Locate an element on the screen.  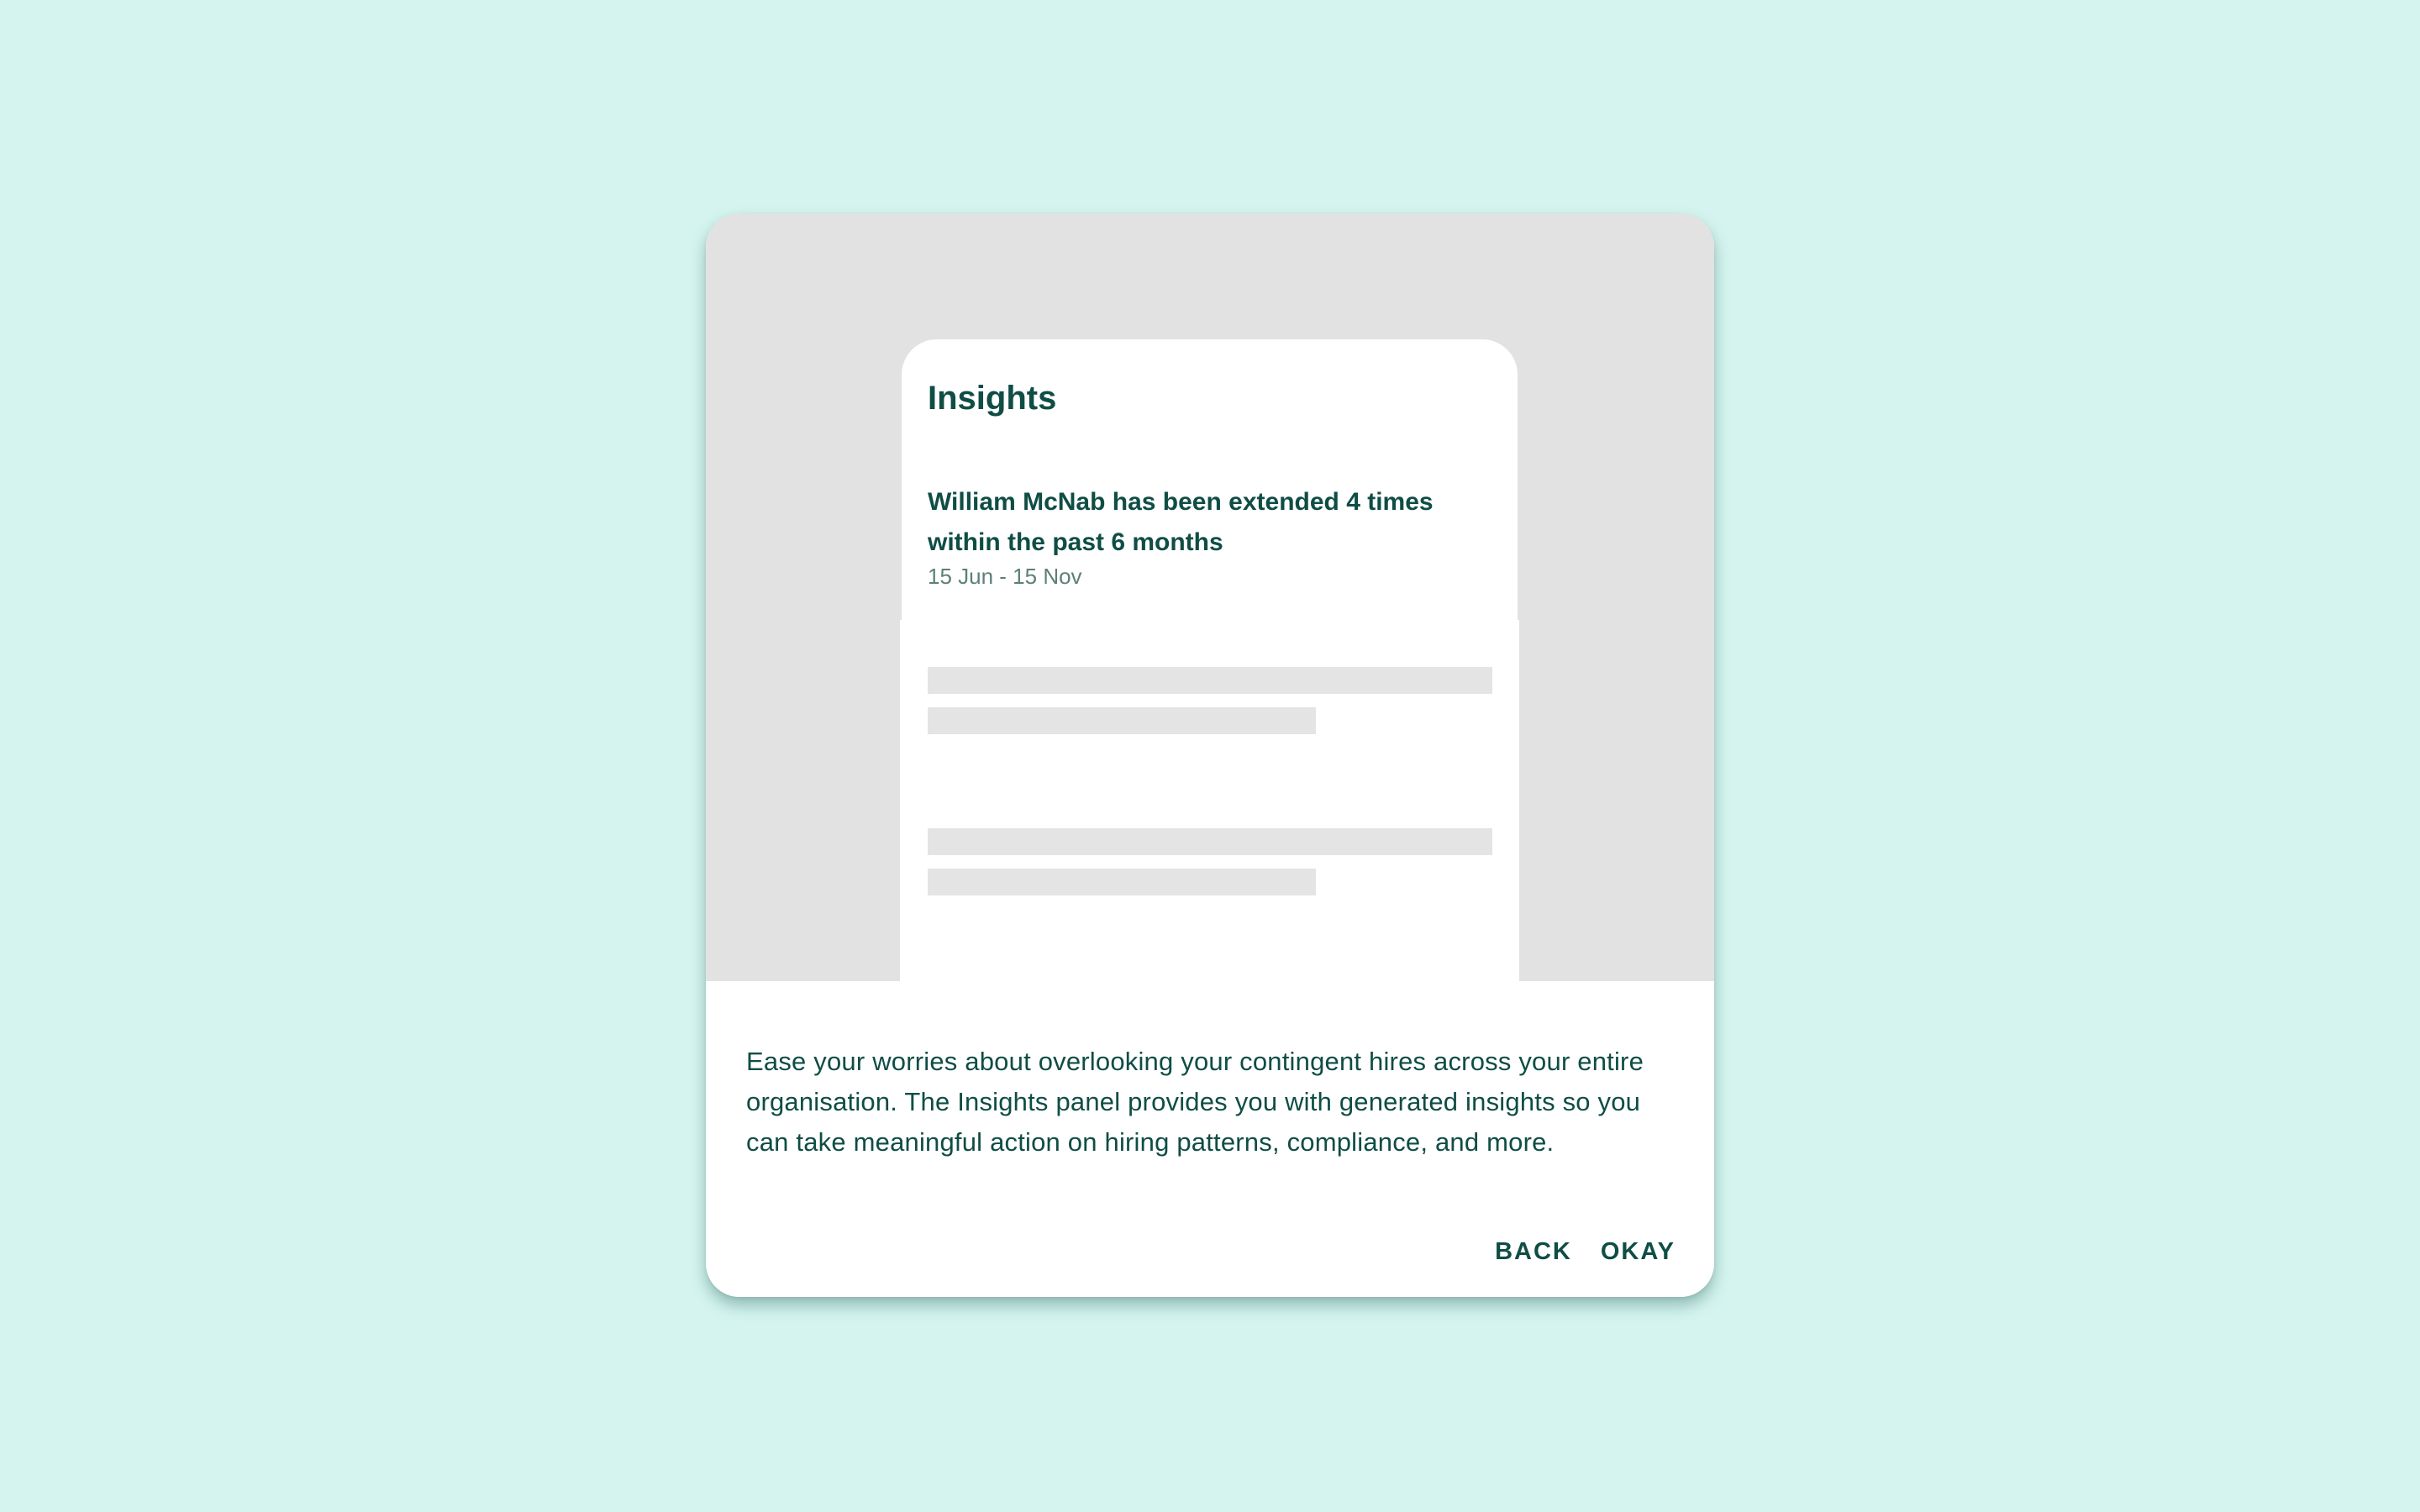
insight-date-range: 15 Jun - 15 Nov is located at coordinates (1005, 576).